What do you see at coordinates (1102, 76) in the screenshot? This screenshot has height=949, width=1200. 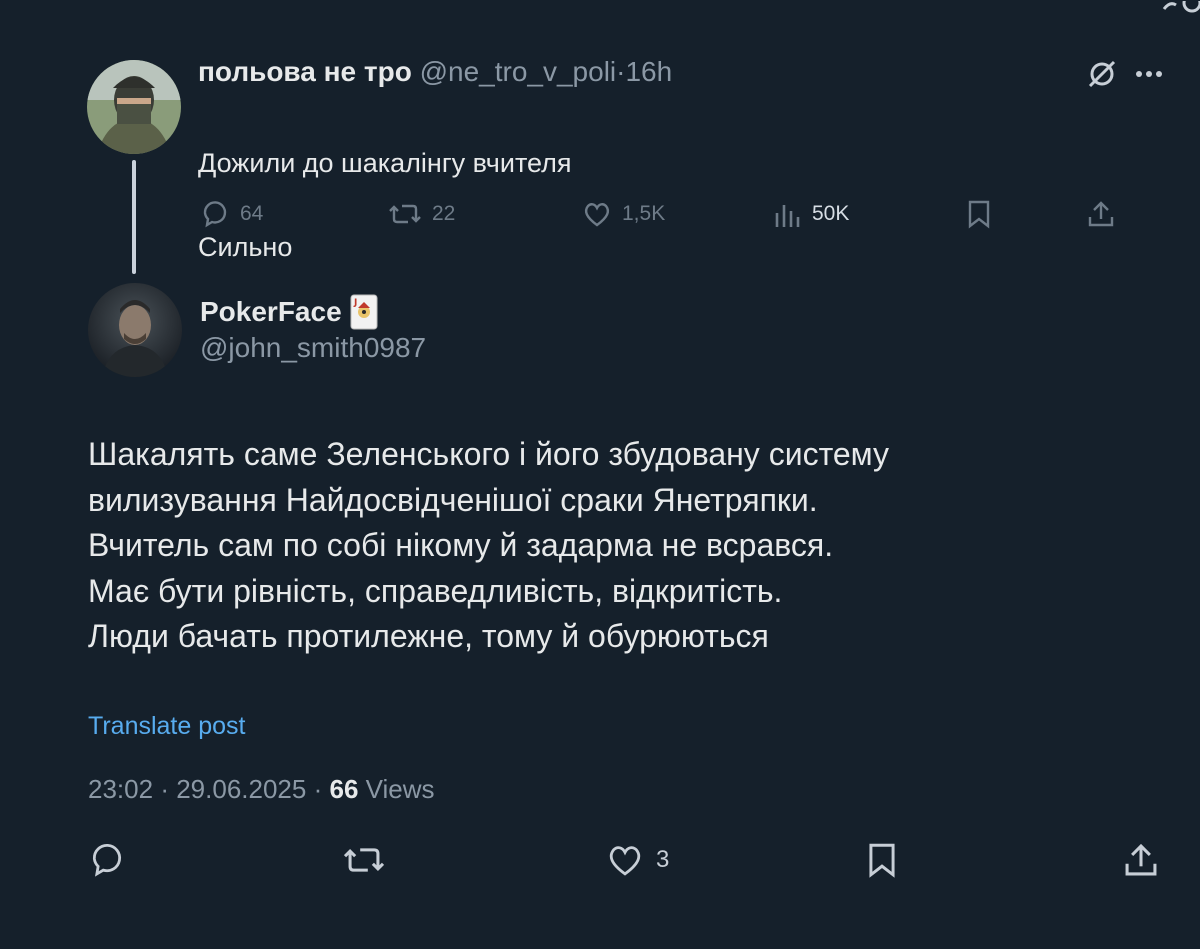 I see `grok-icon` at bounding box center [1102, 76].